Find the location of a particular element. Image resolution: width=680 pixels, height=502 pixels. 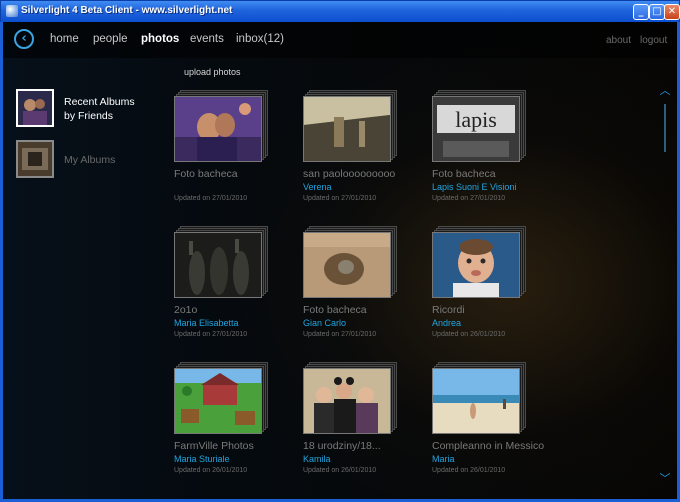

chevron-up-icon: ︿ is located at coordinates (665, 91).